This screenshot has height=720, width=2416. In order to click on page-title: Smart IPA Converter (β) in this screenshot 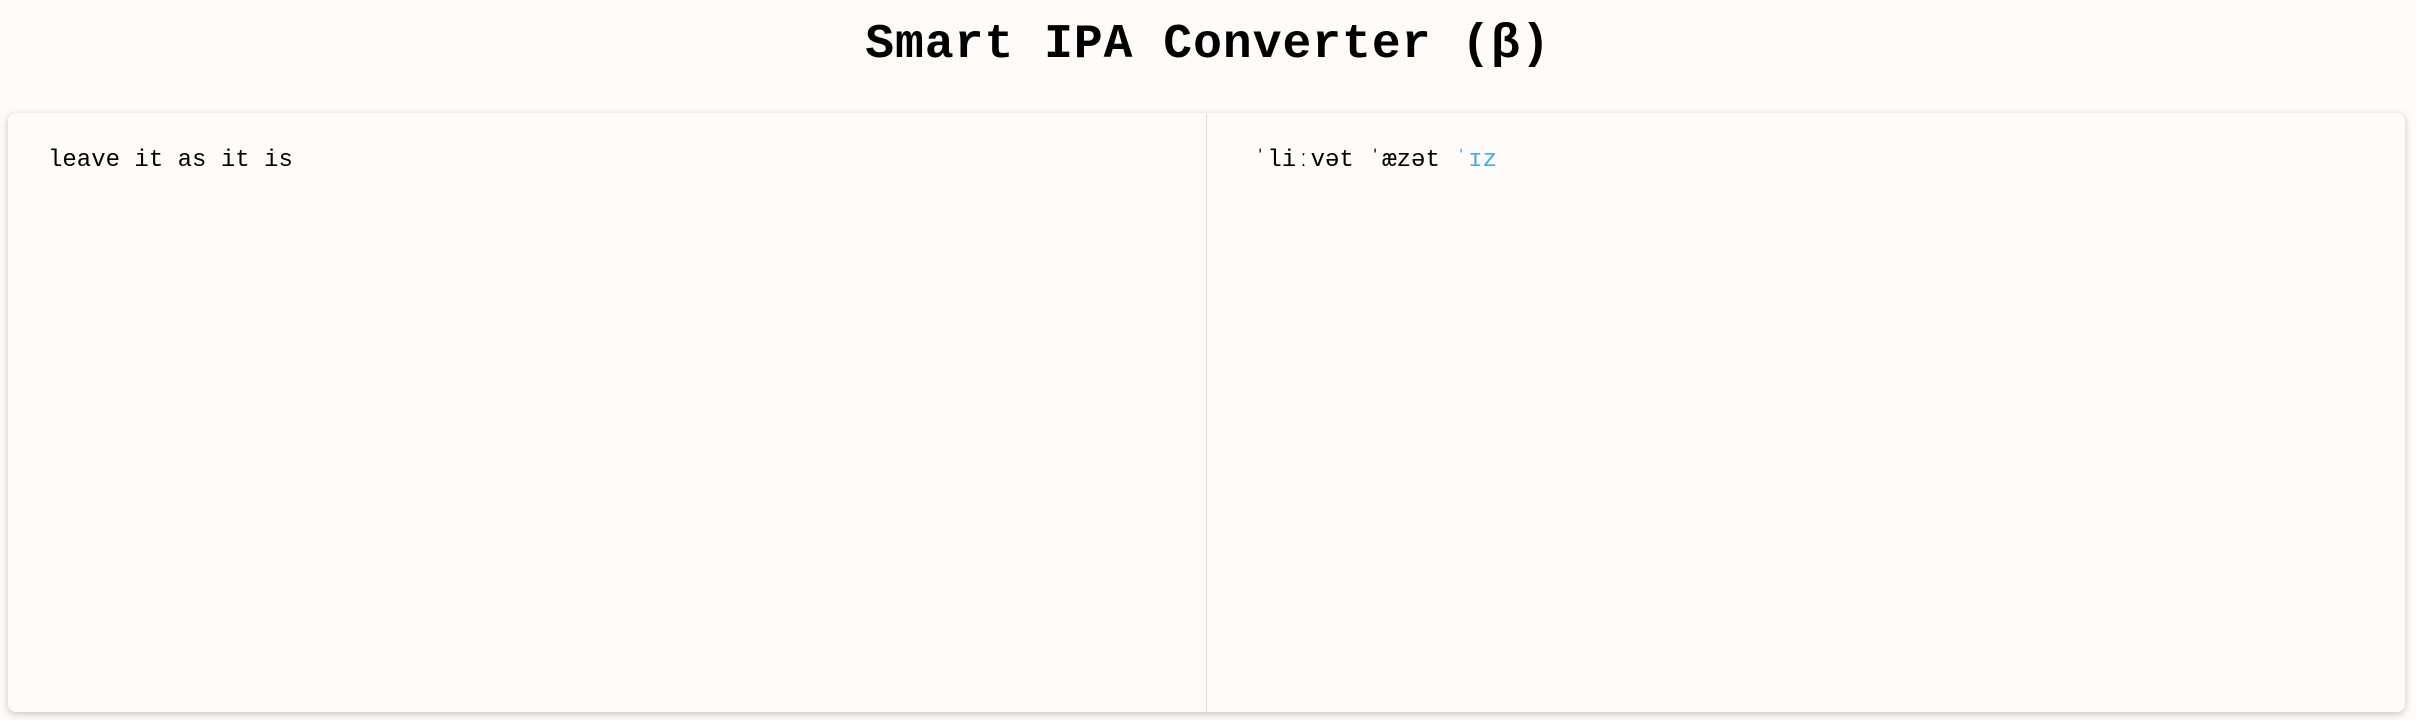, I will do `click(1208, 45)`.